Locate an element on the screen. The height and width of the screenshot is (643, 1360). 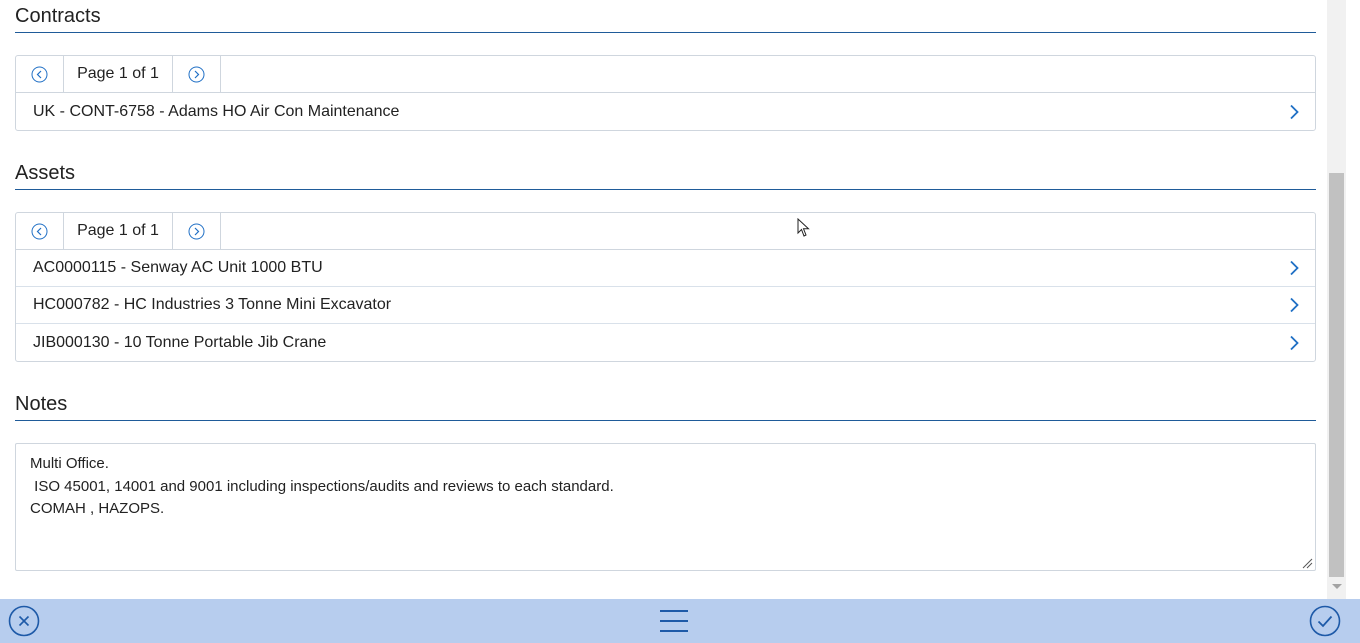
contracts-next-page-button is located at coordinates (197, 74).